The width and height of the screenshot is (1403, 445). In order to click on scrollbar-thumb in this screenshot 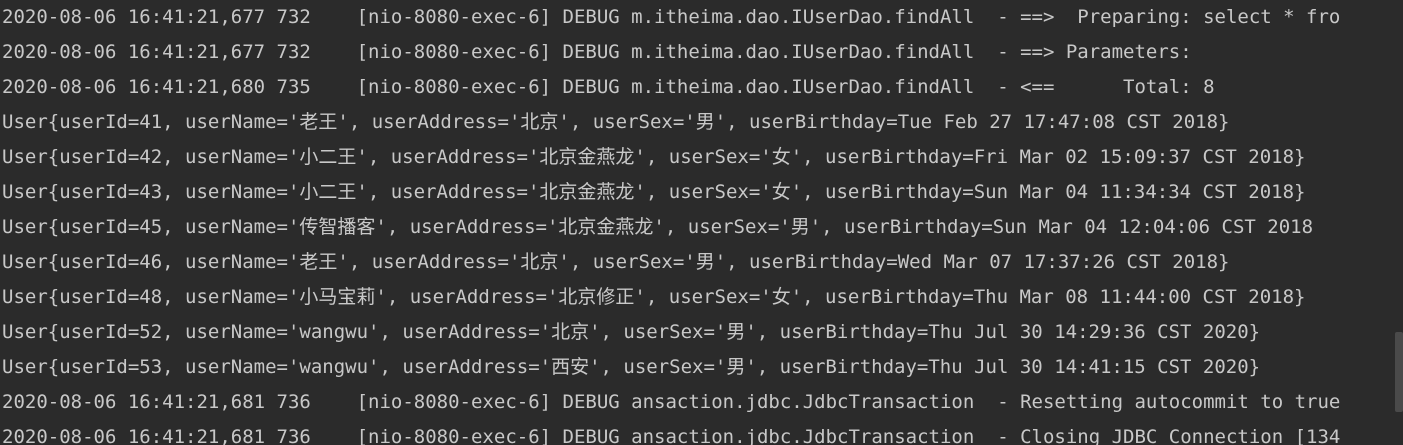, I will do `click(1399, 372)`.